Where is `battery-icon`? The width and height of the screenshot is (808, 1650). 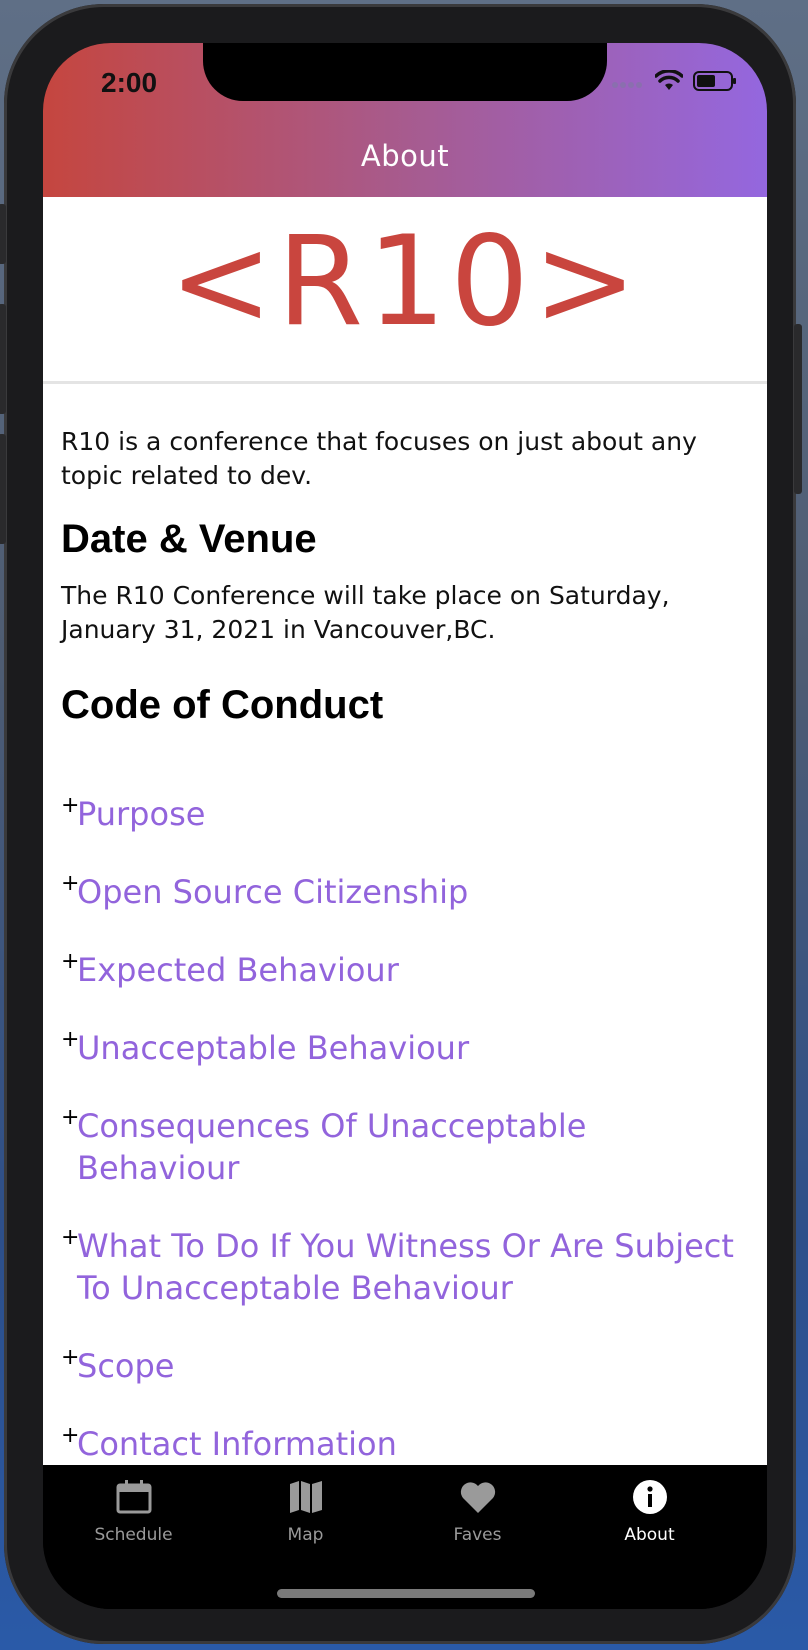
battery-icon is located at coordinates (715, 83).